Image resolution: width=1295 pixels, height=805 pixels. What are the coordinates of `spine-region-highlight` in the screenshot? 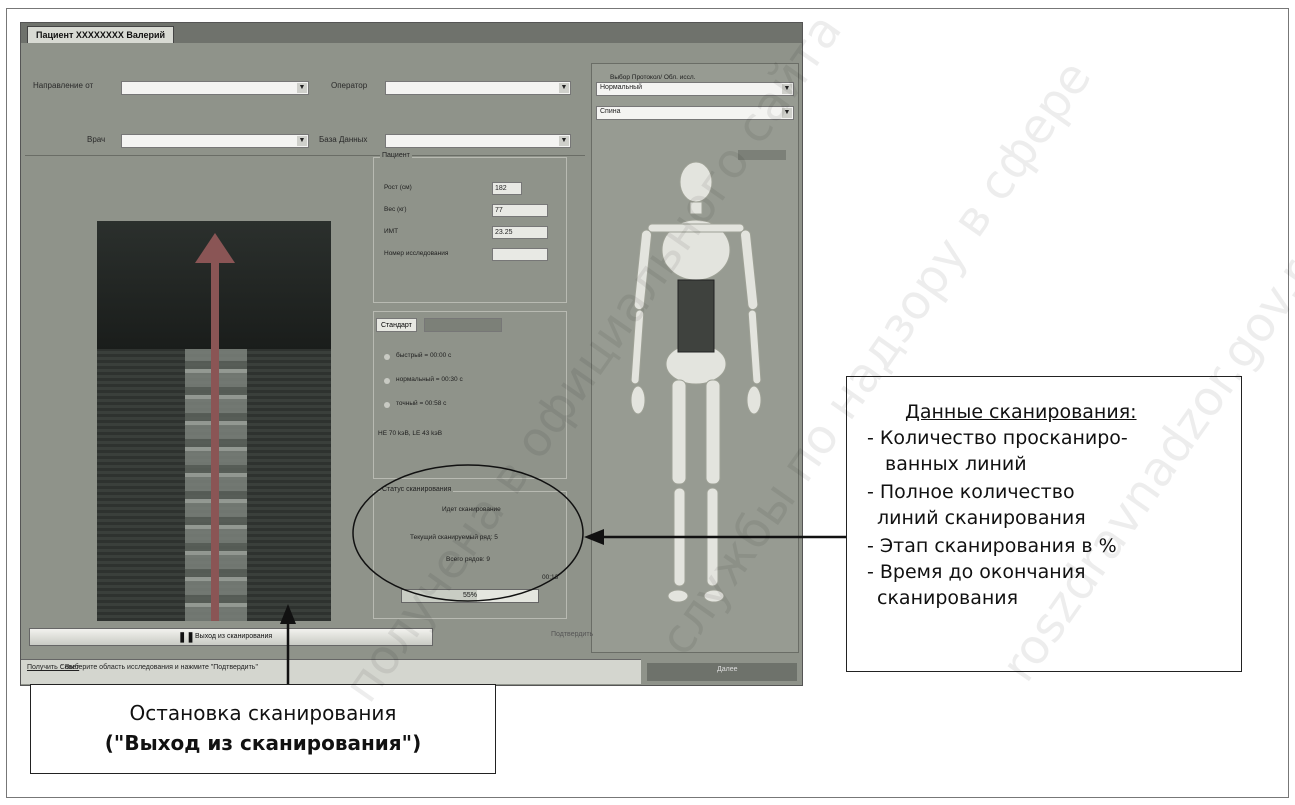 It's located at (696, 316).